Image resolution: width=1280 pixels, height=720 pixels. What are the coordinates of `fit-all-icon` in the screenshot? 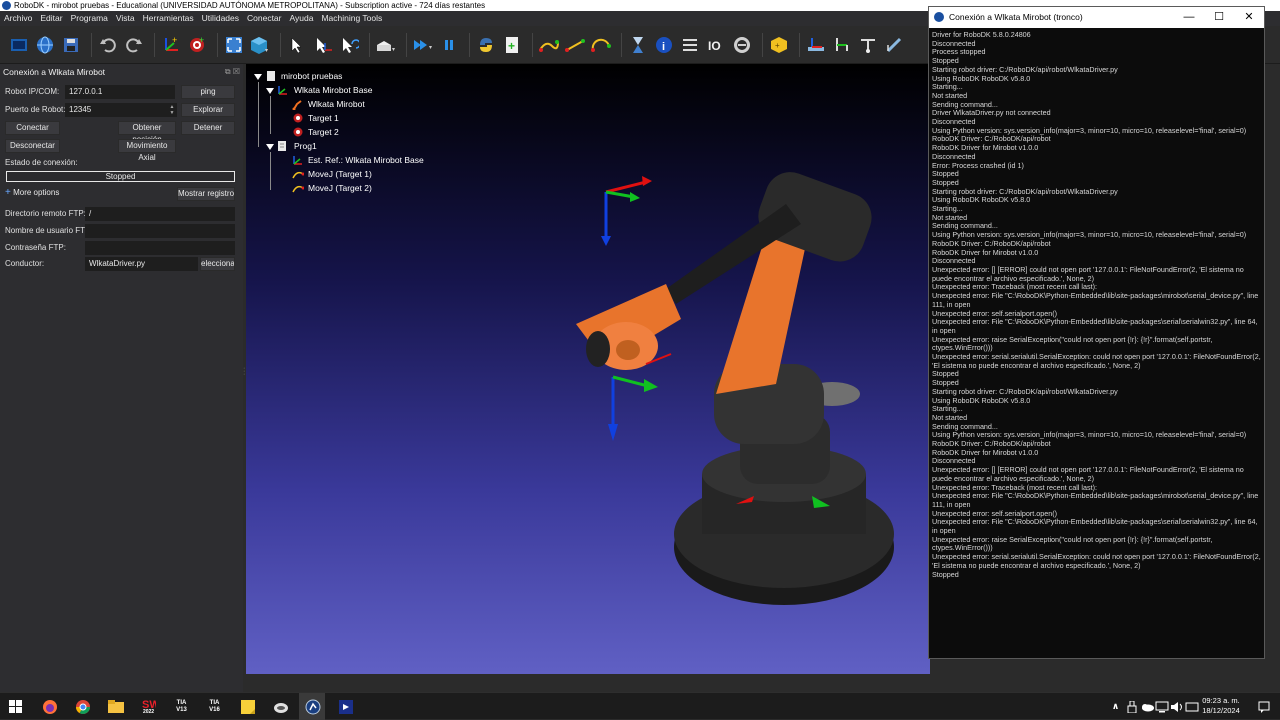 It's located at (234, 45).